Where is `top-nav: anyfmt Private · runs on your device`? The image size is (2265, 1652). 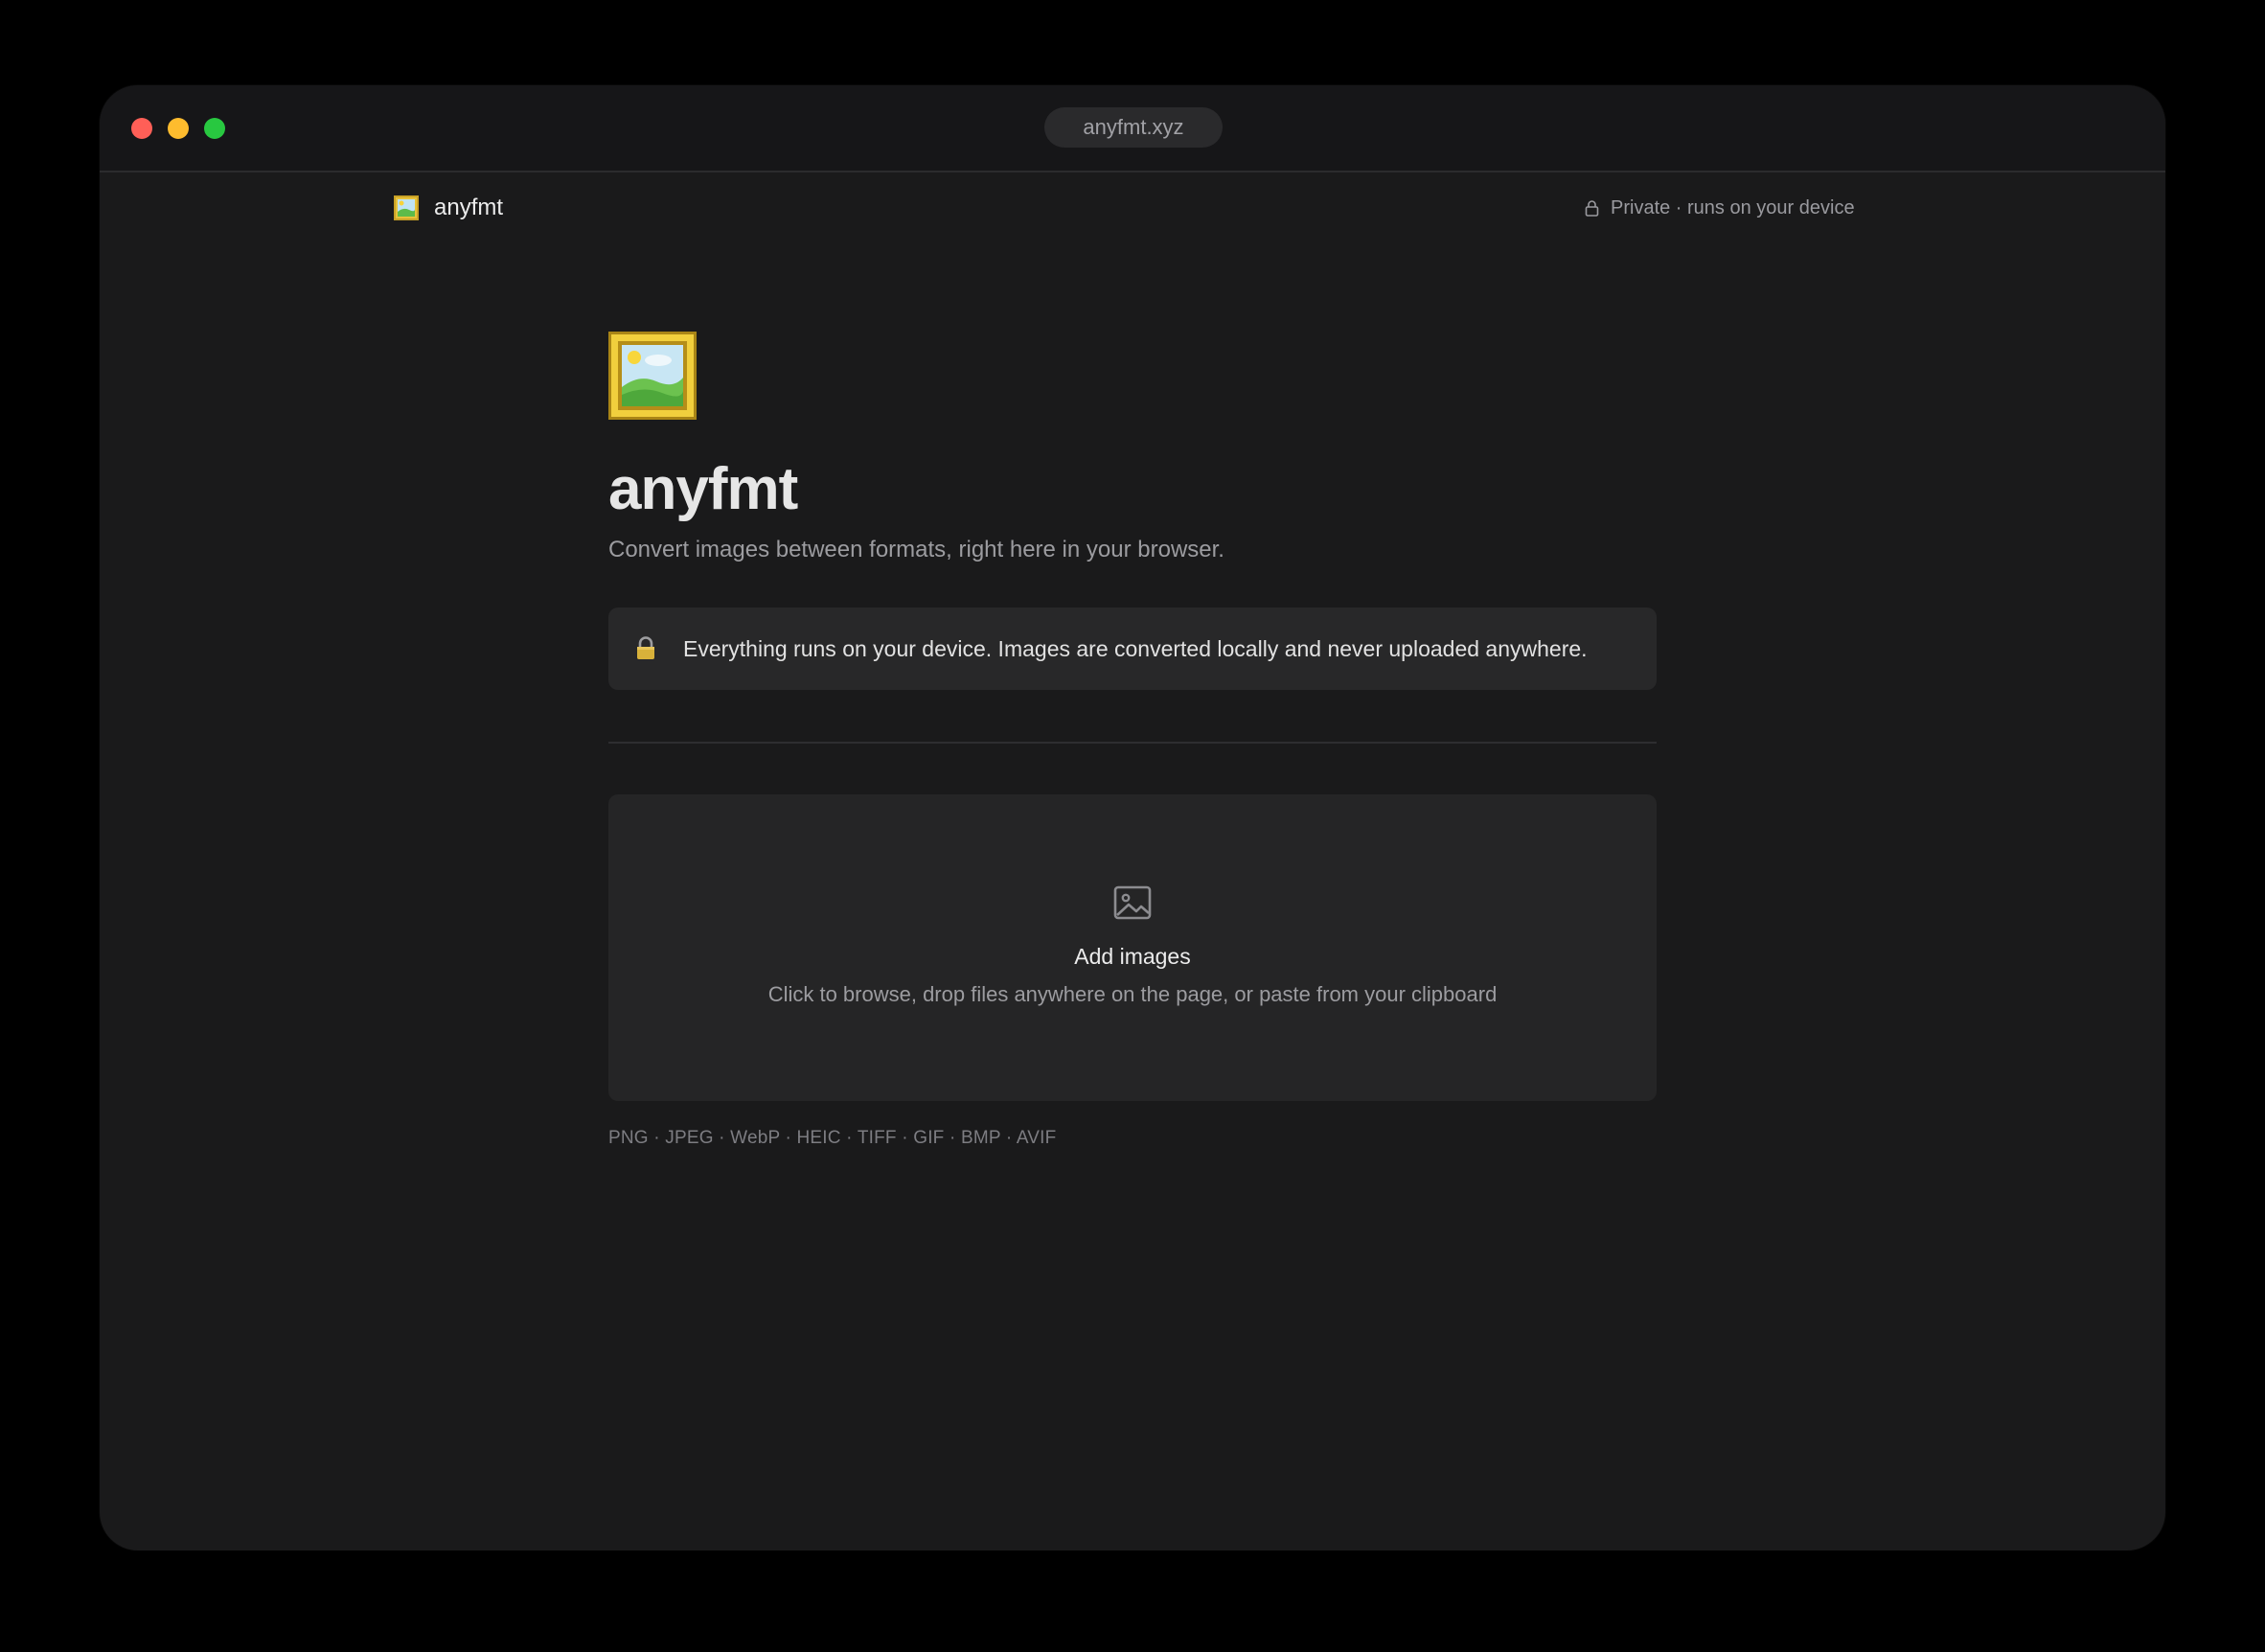 top-nav: anyfmt Private · runs on your device is located at coordinates (1132, 207).